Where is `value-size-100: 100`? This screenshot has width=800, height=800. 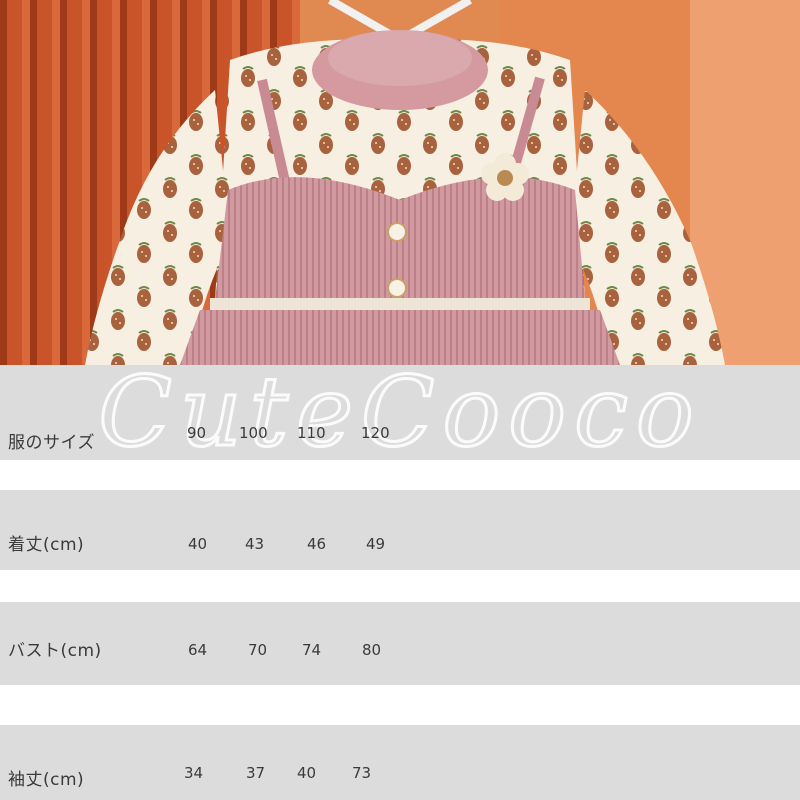 value-size-100: 100 is located at coordinates (253, 433).